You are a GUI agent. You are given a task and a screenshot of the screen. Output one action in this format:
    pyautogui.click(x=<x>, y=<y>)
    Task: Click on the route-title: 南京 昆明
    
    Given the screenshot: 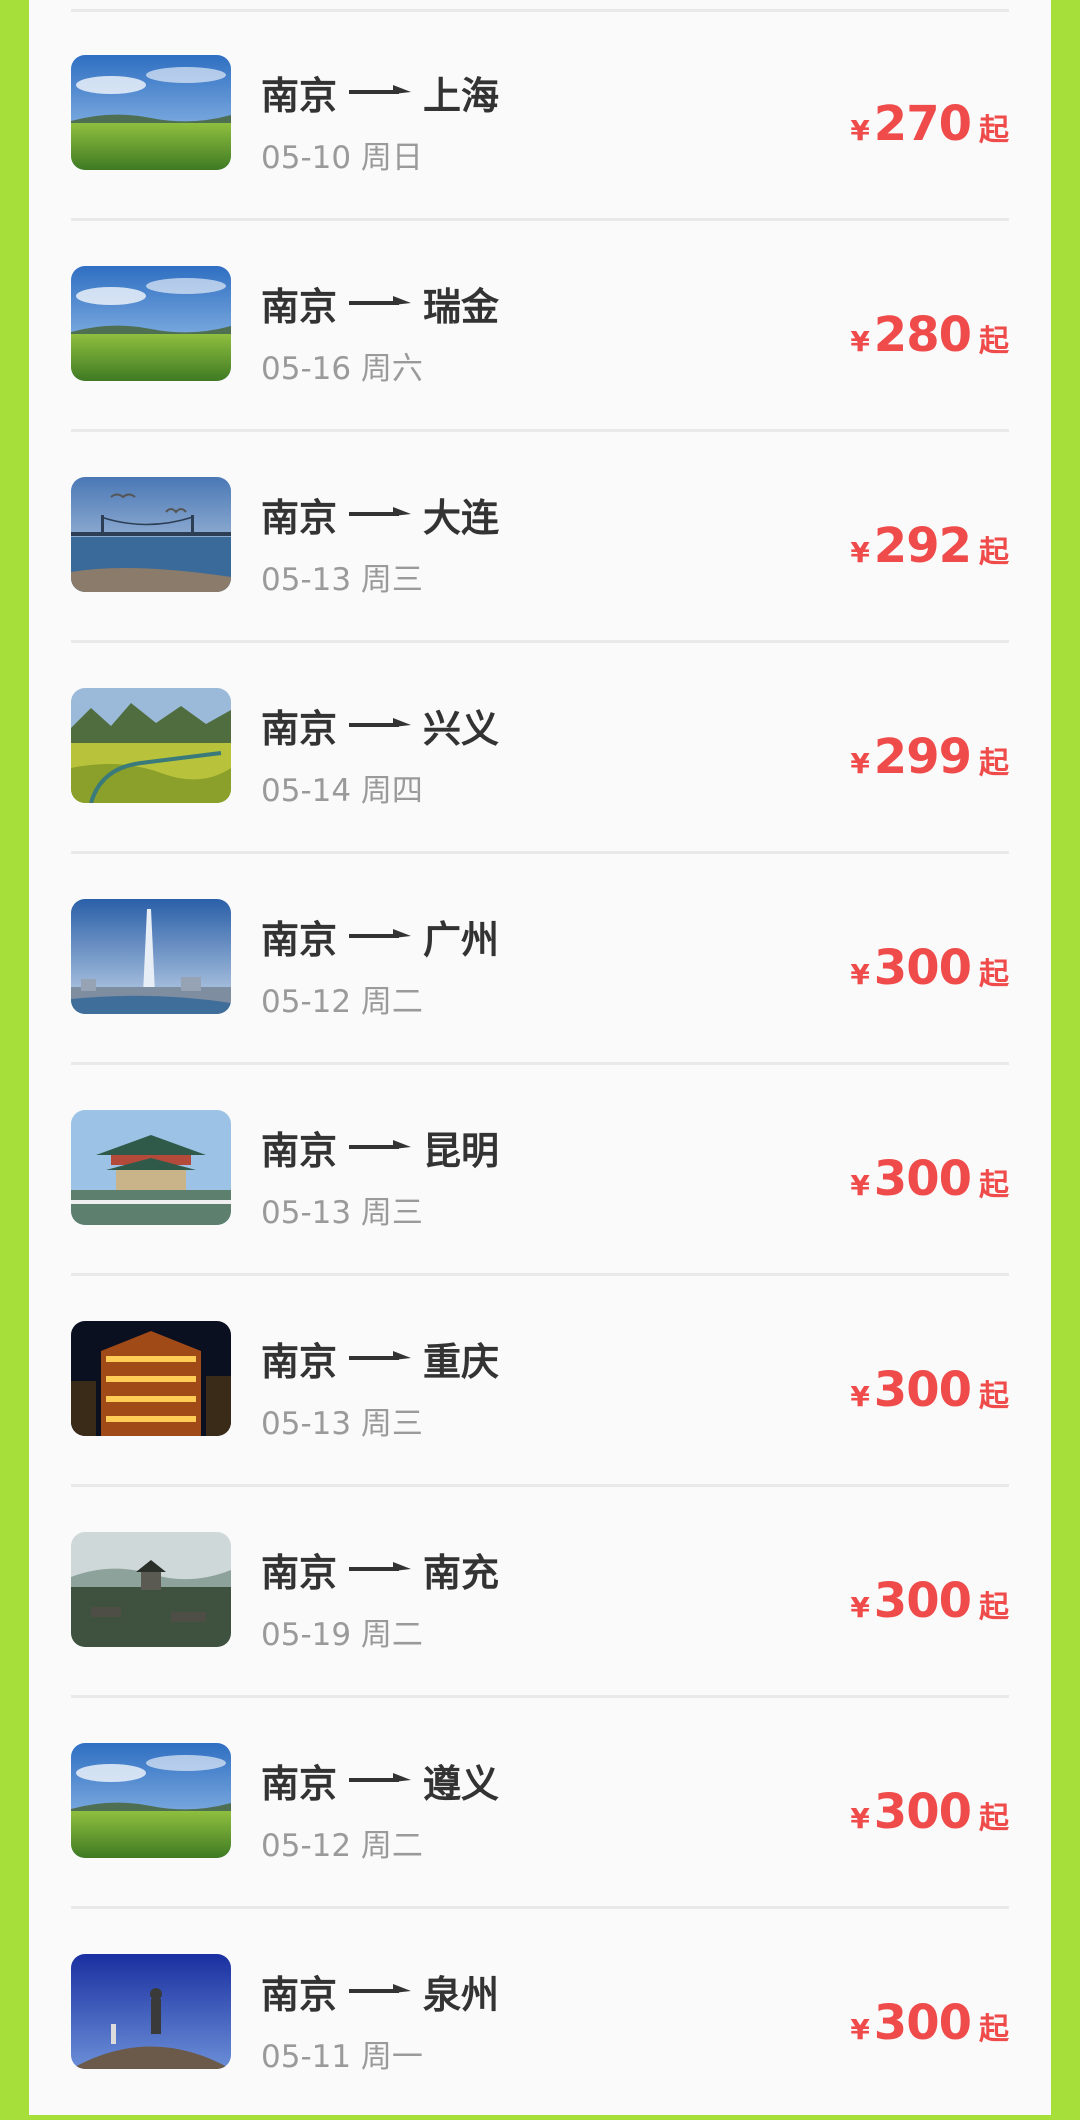 What is the action you would take?
    pyautogui.click(x=380, y=1147)
    